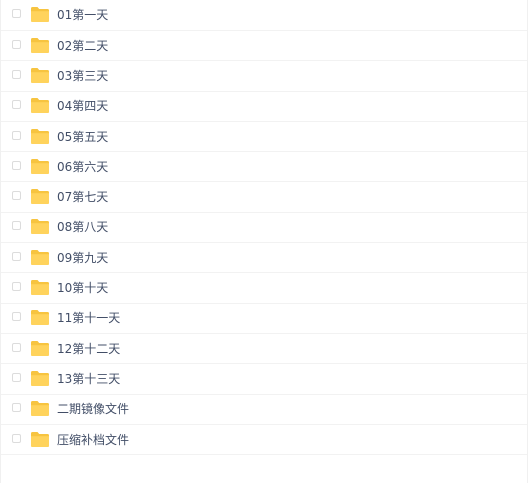 The width and height of the screenshot is (530, 483). Describe the element at coordinates (93, 439) in the screenshot. I see `file-name: 压缩补档文件` at that location.